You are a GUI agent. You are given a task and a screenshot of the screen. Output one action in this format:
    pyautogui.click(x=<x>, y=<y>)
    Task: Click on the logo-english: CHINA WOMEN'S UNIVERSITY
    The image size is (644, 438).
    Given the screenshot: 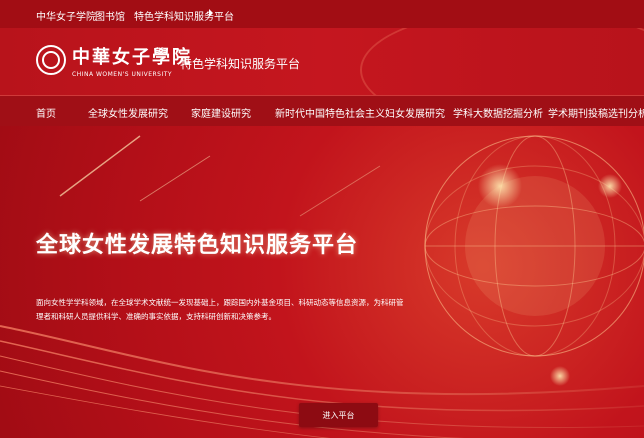 What is the action you would take?
    pyautogui.click(x=122, y=74)
    